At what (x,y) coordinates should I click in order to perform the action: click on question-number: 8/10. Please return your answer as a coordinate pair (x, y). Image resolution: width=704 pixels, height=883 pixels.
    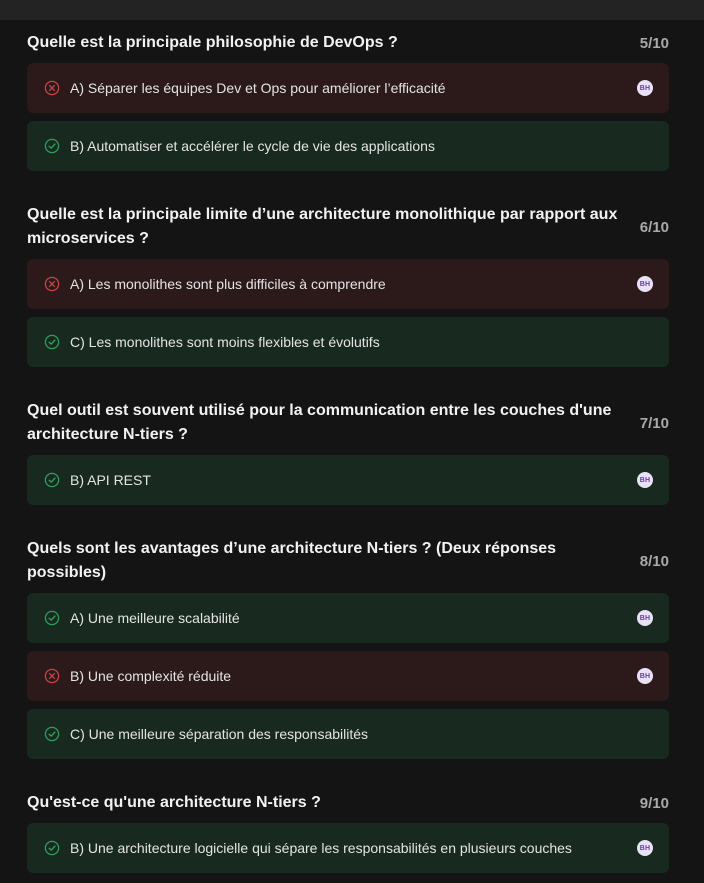
    Looking at the image, I should click on (654, 561).